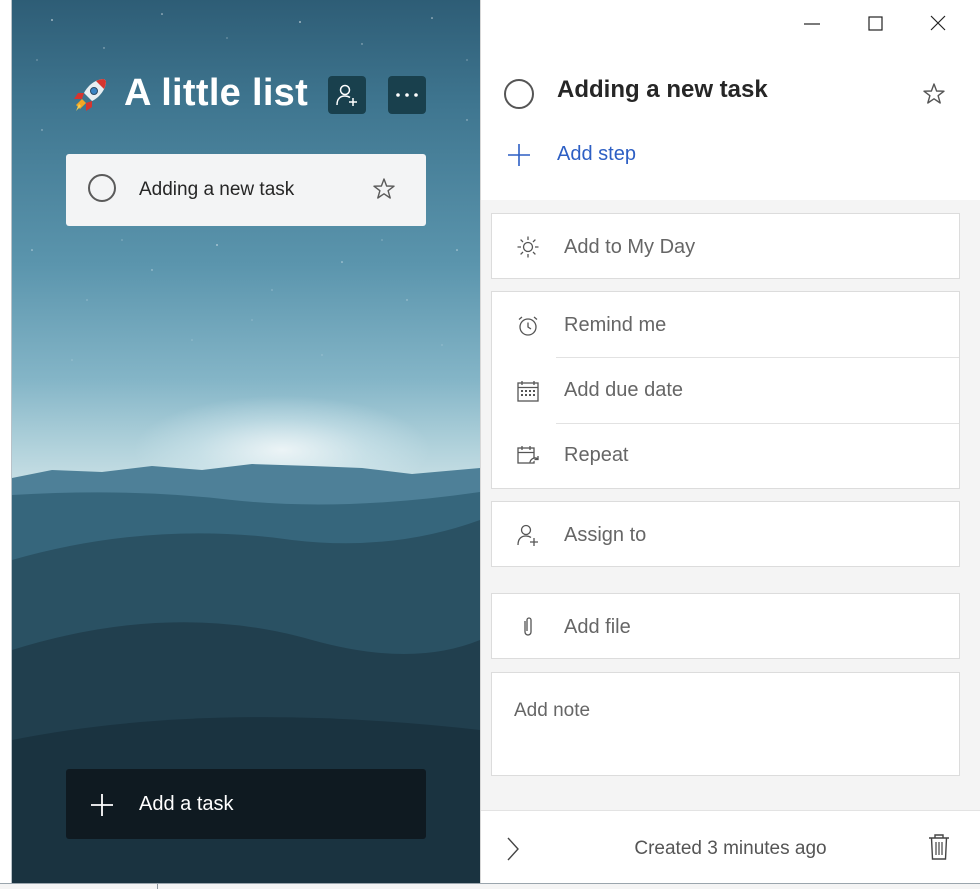  I want to click on add-due-date-row: Add due date, so click(725, 390).